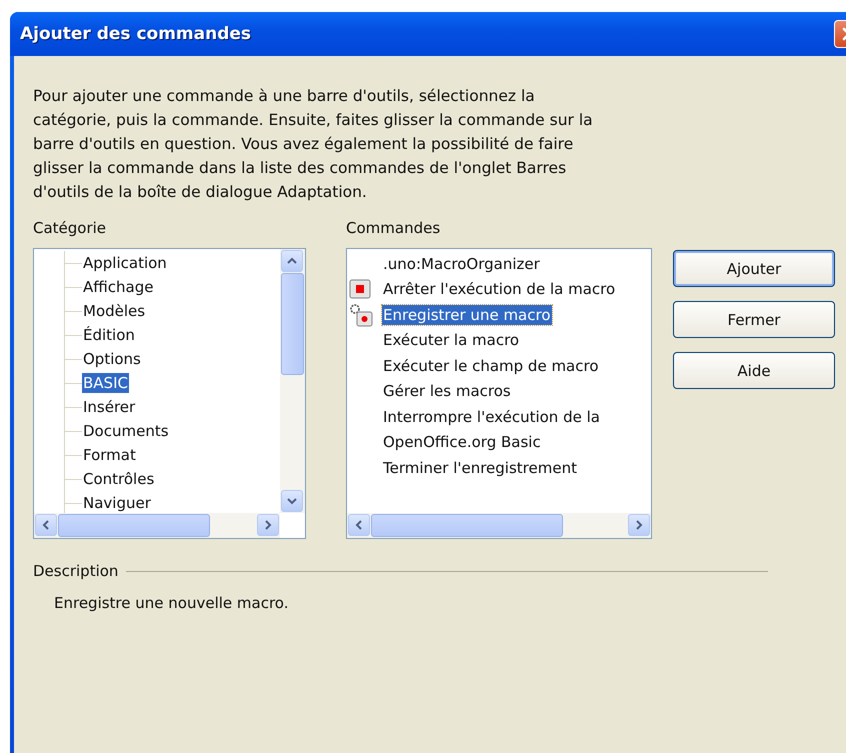 The width and height of the screenshot is (846, 753). Describe the element at coordinates (112, 359) in the screenshot. I see `category-item: Options` at that location.